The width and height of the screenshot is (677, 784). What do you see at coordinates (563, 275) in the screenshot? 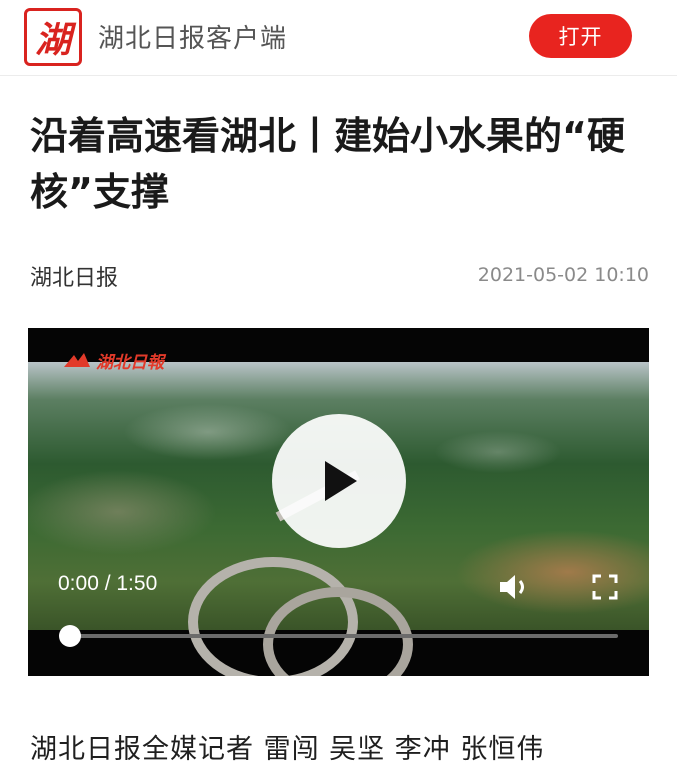
I see `publish-date: 2021-05-02 10:10` at bounding box center [563, 275].